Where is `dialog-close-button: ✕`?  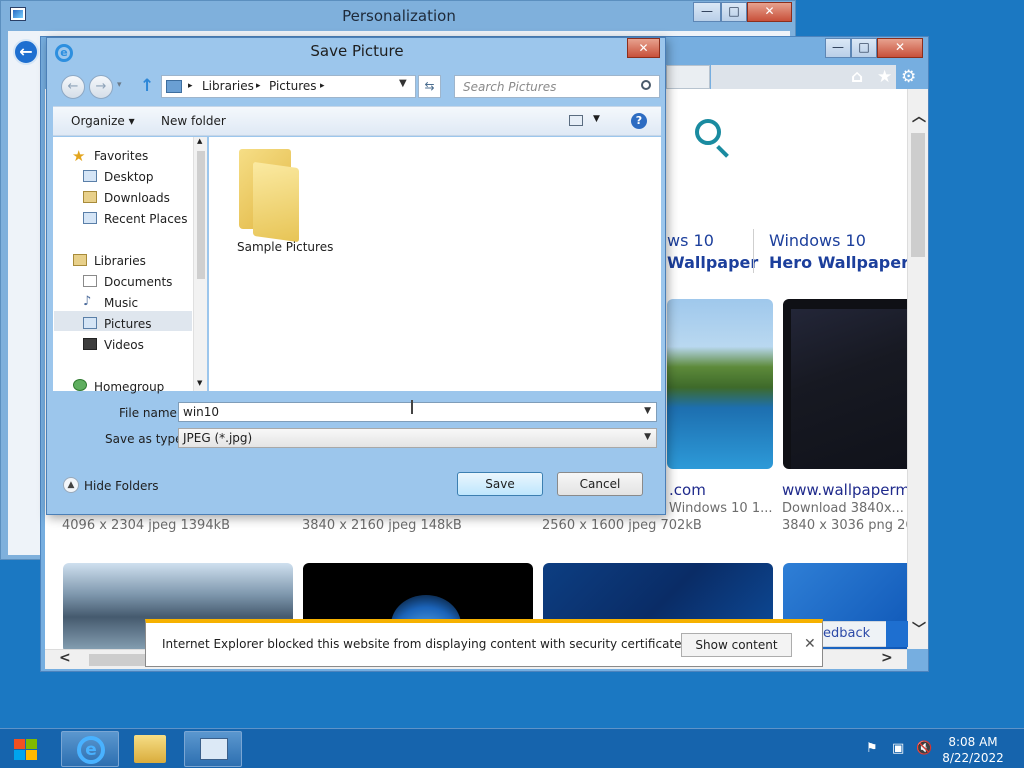
dialog-close-button: ✕ is located at coordinates (643, 48).